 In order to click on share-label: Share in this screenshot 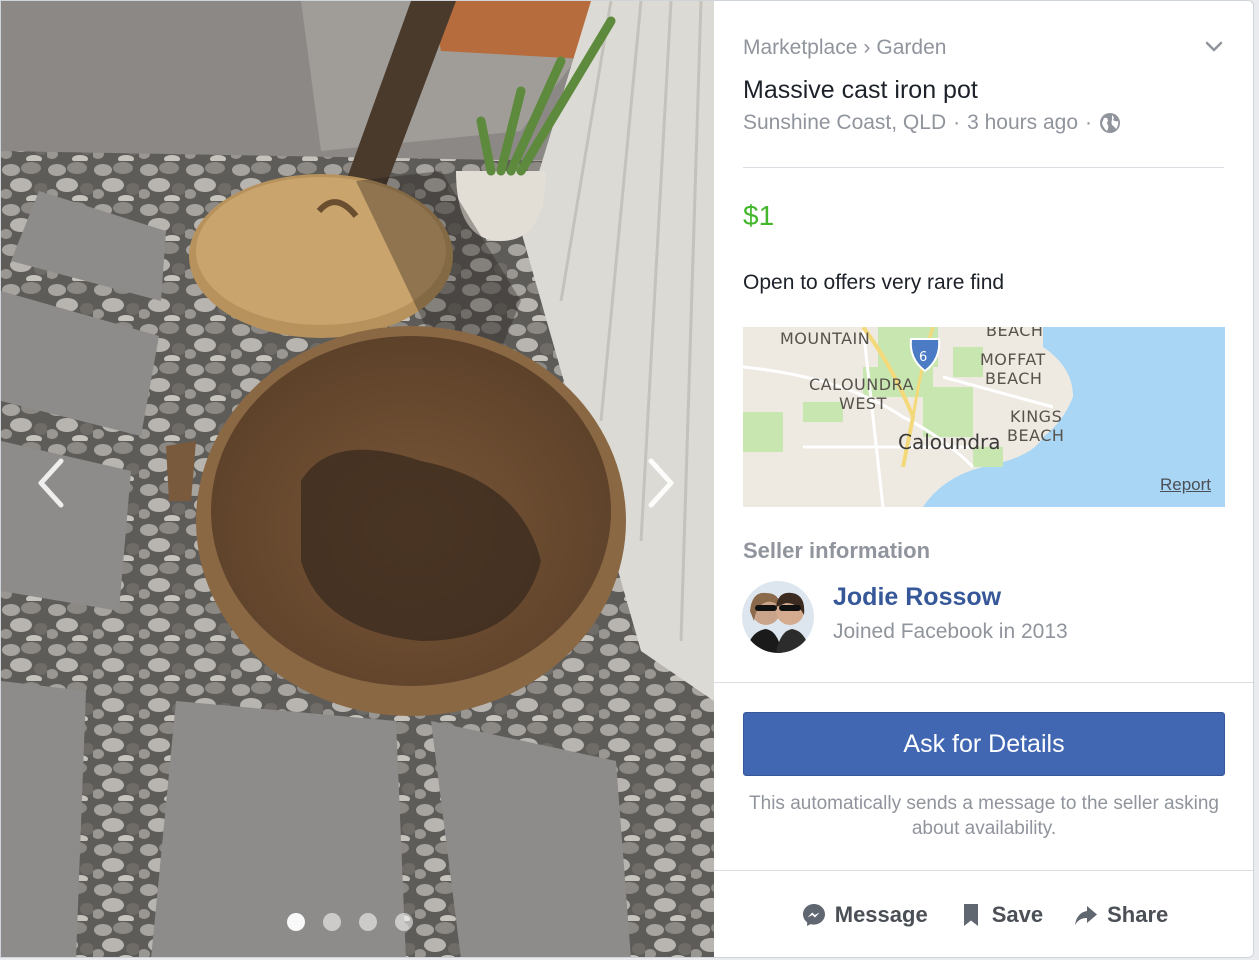, I will do `click(1138, 914)`.